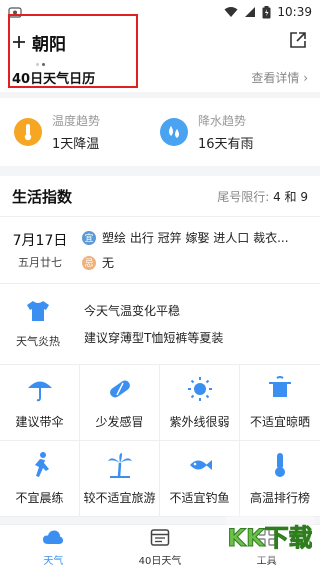 Image resolution: width=320 pixels, height=570 pixels. I want to click on almanac-date: 7月17日, so click(40, 241).